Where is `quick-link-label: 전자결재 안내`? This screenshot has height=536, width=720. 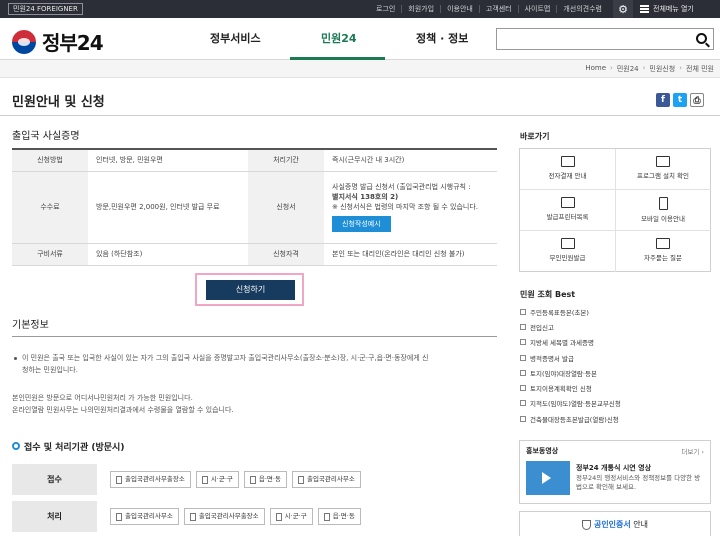
quick-link-label: 전자결재 안내 is located at coordinates (567, 176).